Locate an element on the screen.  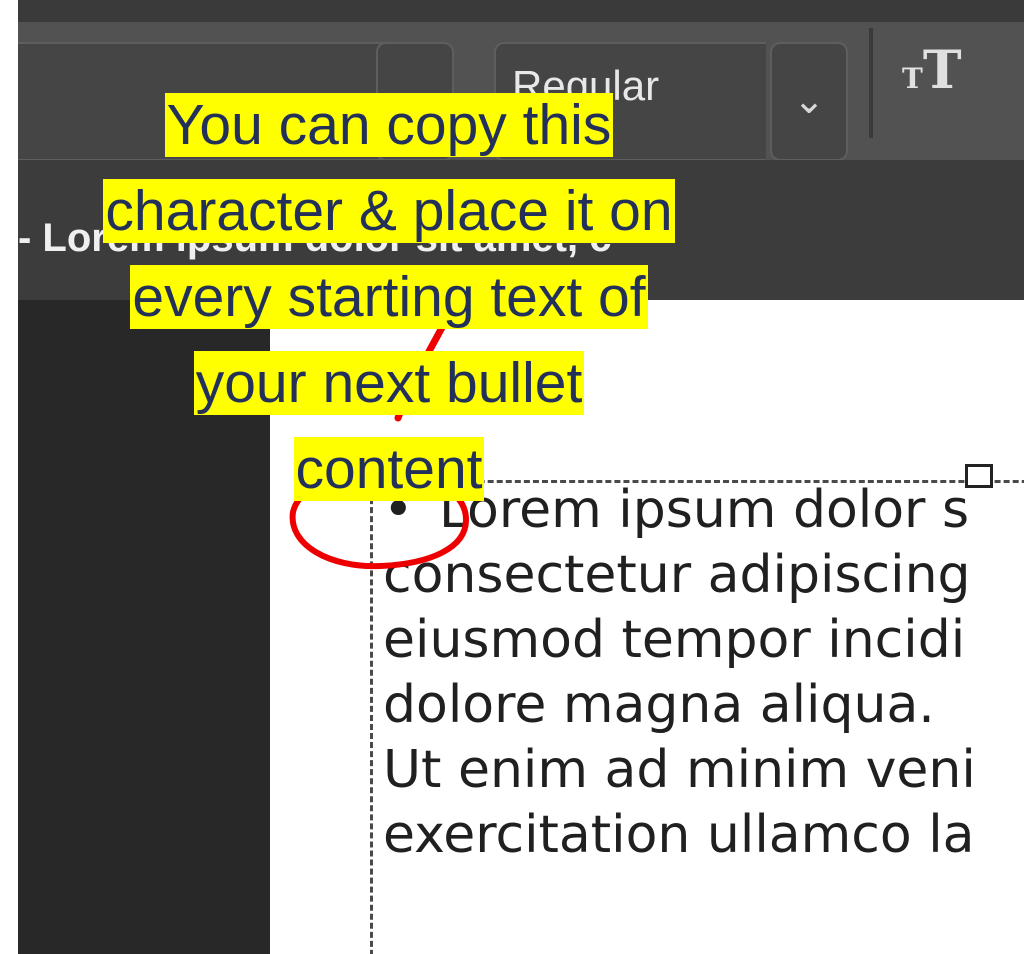
callout-line: every starting text of is located at coordinates (389, 297).